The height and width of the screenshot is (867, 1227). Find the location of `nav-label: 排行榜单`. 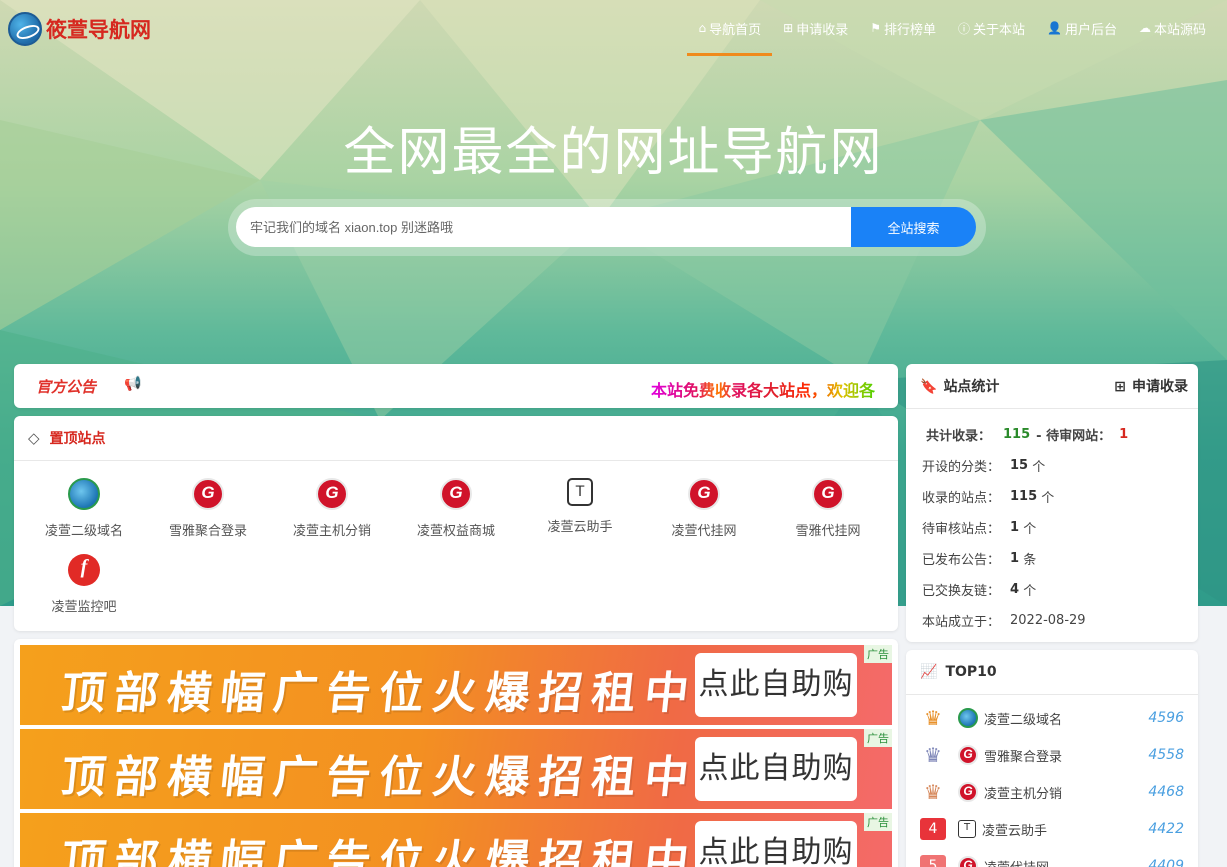

nav-label: 排行榜单 is located at coordinates (909, 30).